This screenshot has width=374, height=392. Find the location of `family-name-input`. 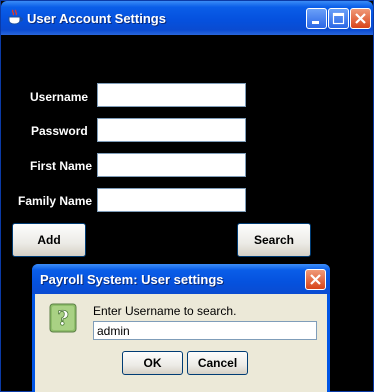

family-name-input is located at coordinates (171, 200).